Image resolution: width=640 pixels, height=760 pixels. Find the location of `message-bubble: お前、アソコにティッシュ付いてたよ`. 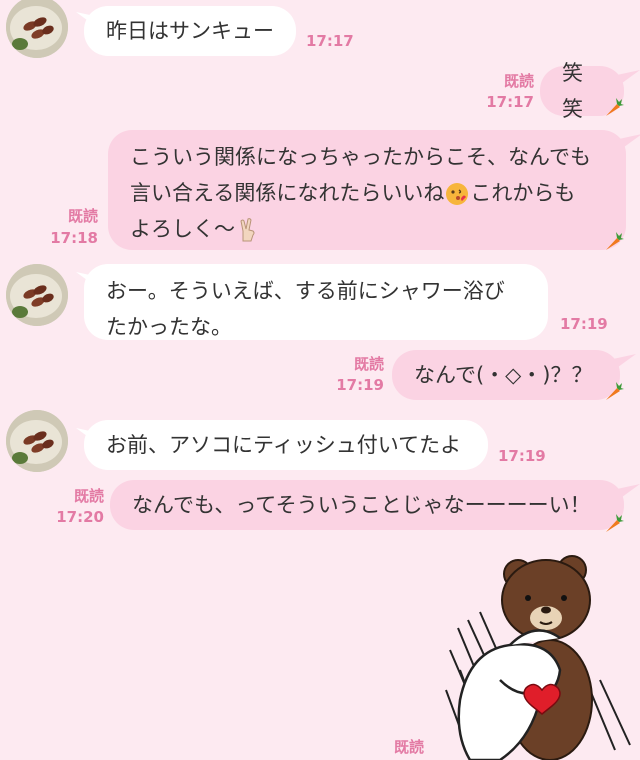

message-bubble: お前、アソコにティッシュ付いてたよ is located at coordinates (286, 445).